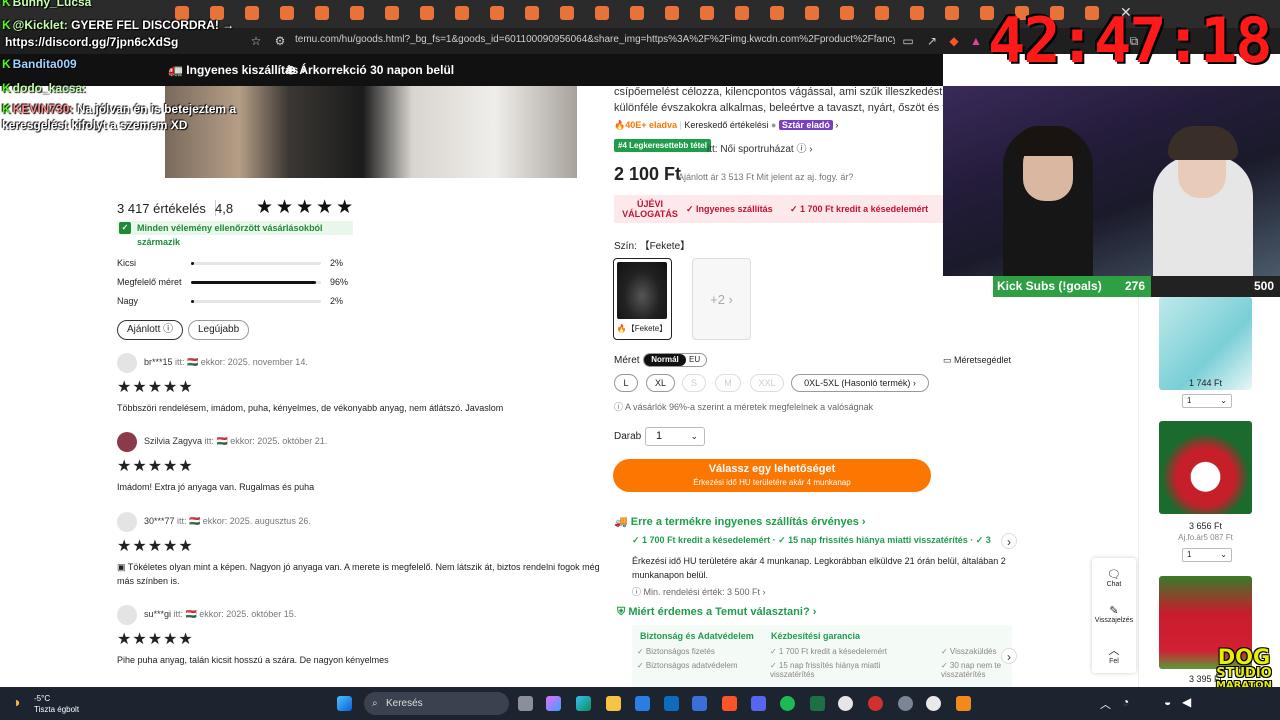 The image size is (1280, 720). What do you see at coordinates (721, 299) in the screenshot?
I see `more-colors-swatch: +2 ›` at bounding box center [721, 299].